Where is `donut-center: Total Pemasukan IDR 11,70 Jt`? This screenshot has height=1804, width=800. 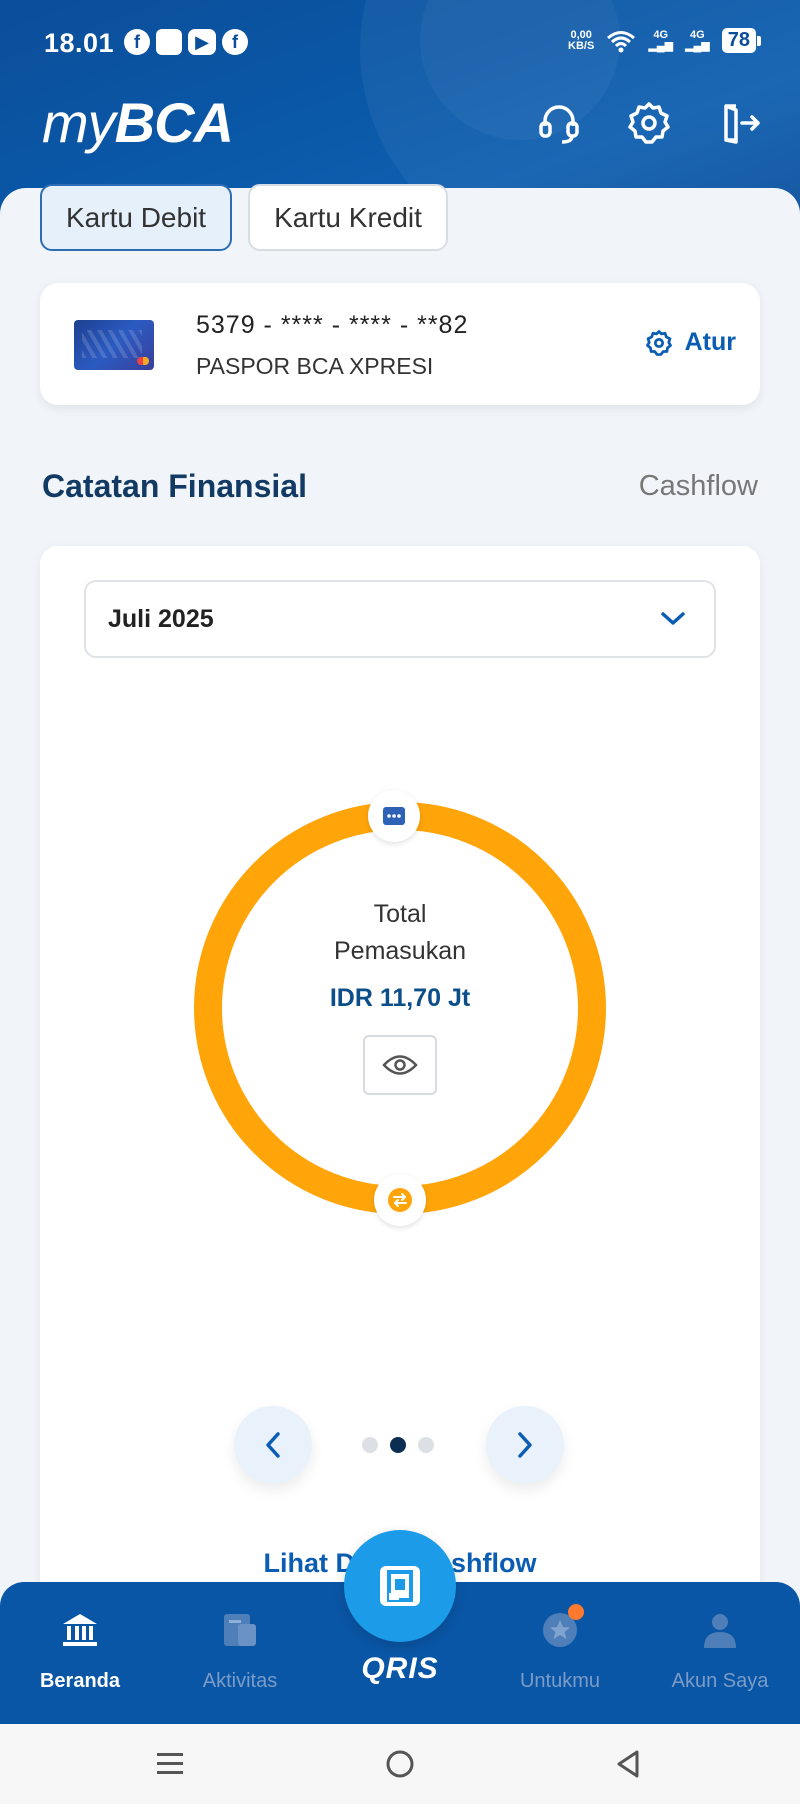
donut-center: Total Pemasukan IDR 11,70 Jt is located at coordinates (400, 995).